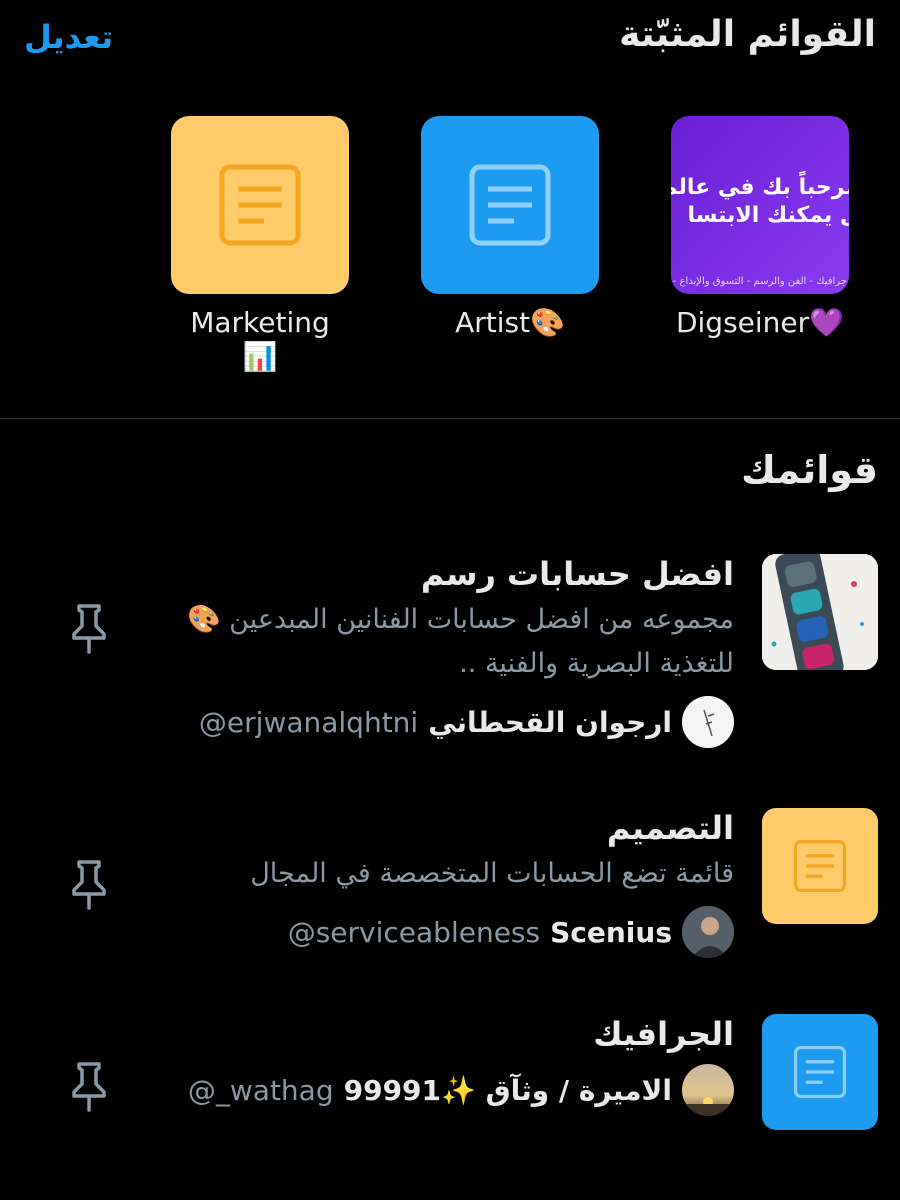 Image resolution: width=900 pixels, height=1200 pixels. What do you see at coordinates (450, 418) in the screenshot?
I see `section-divider` at bounding box center [450, 418].